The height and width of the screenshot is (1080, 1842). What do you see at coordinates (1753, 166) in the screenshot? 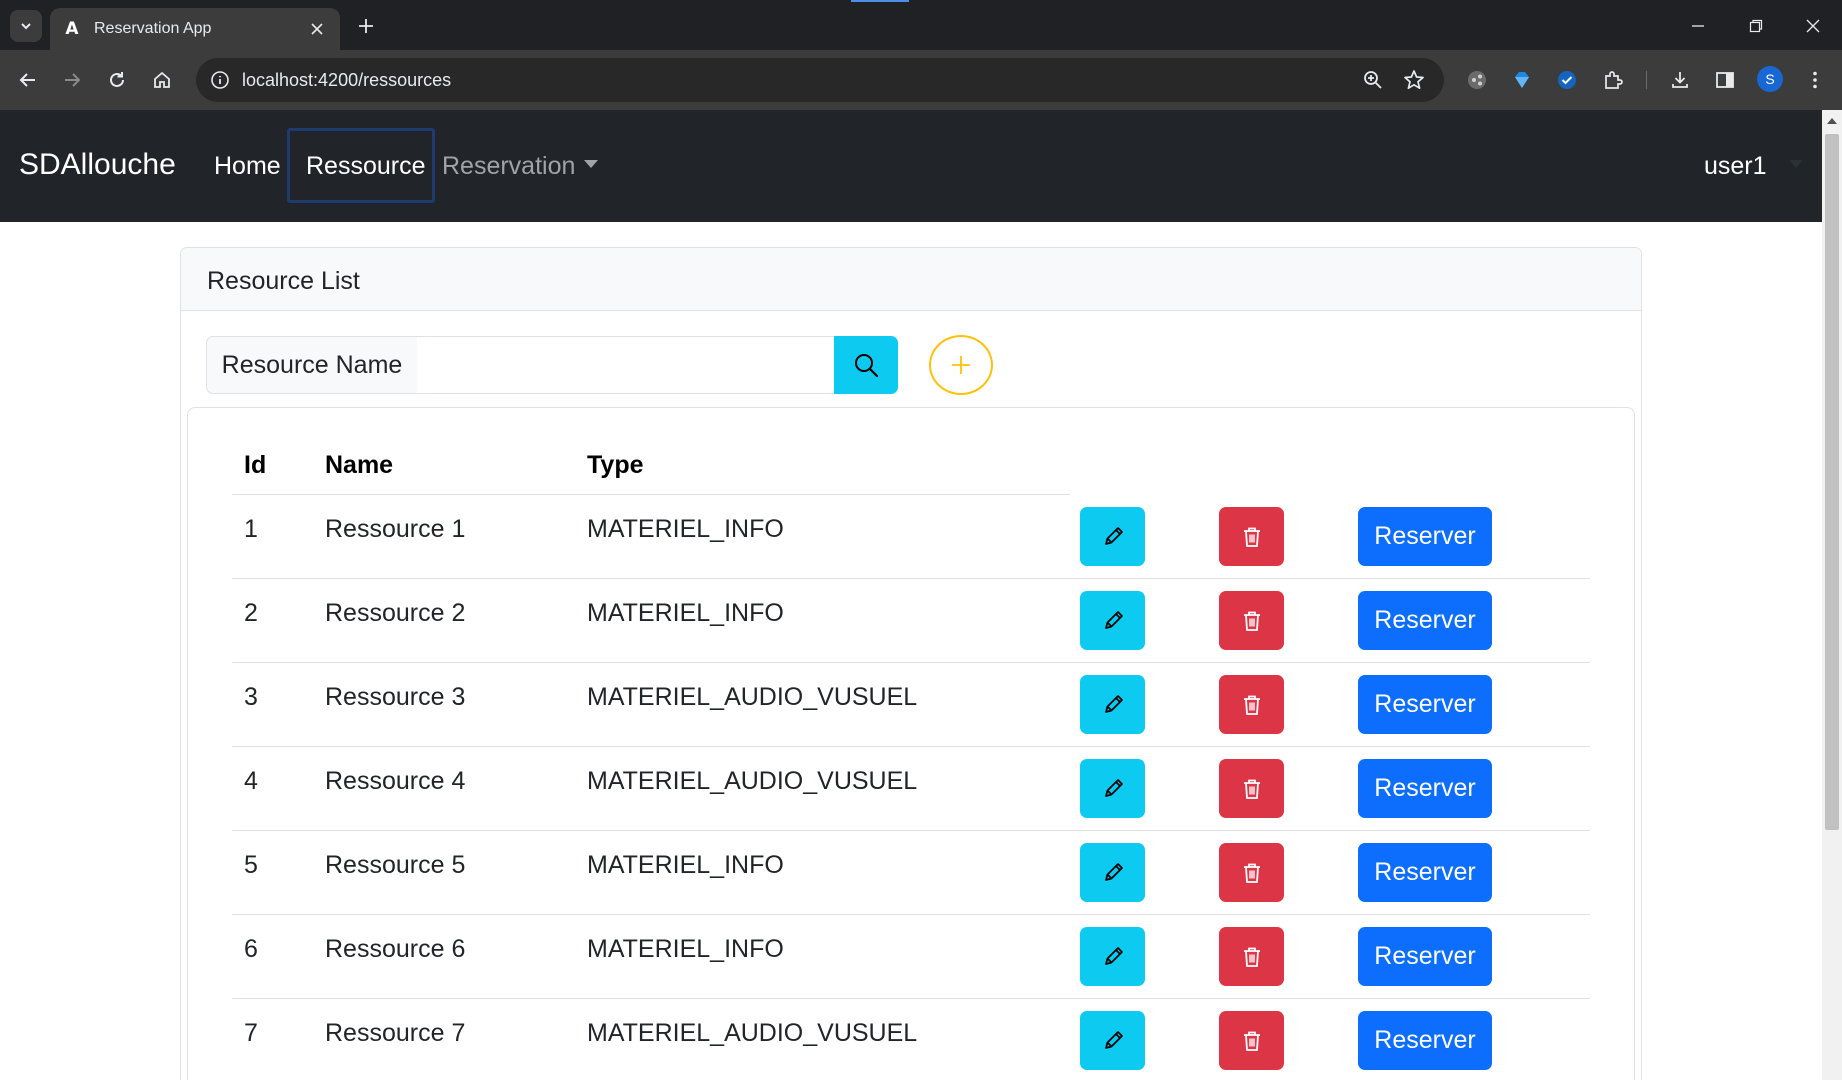
I see `user-dropdown: user1` at bounding box center [1753, 166].